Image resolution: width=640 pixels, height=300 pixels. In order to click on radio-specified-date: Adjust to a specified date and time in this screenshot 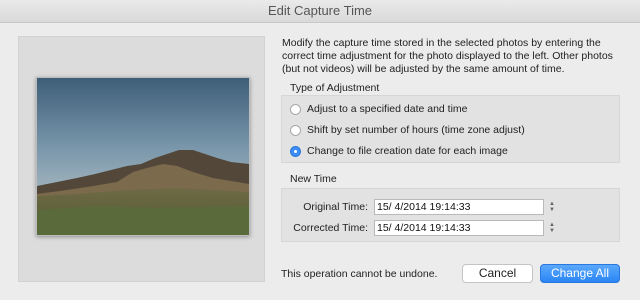, I will do `click(379, 109)`.